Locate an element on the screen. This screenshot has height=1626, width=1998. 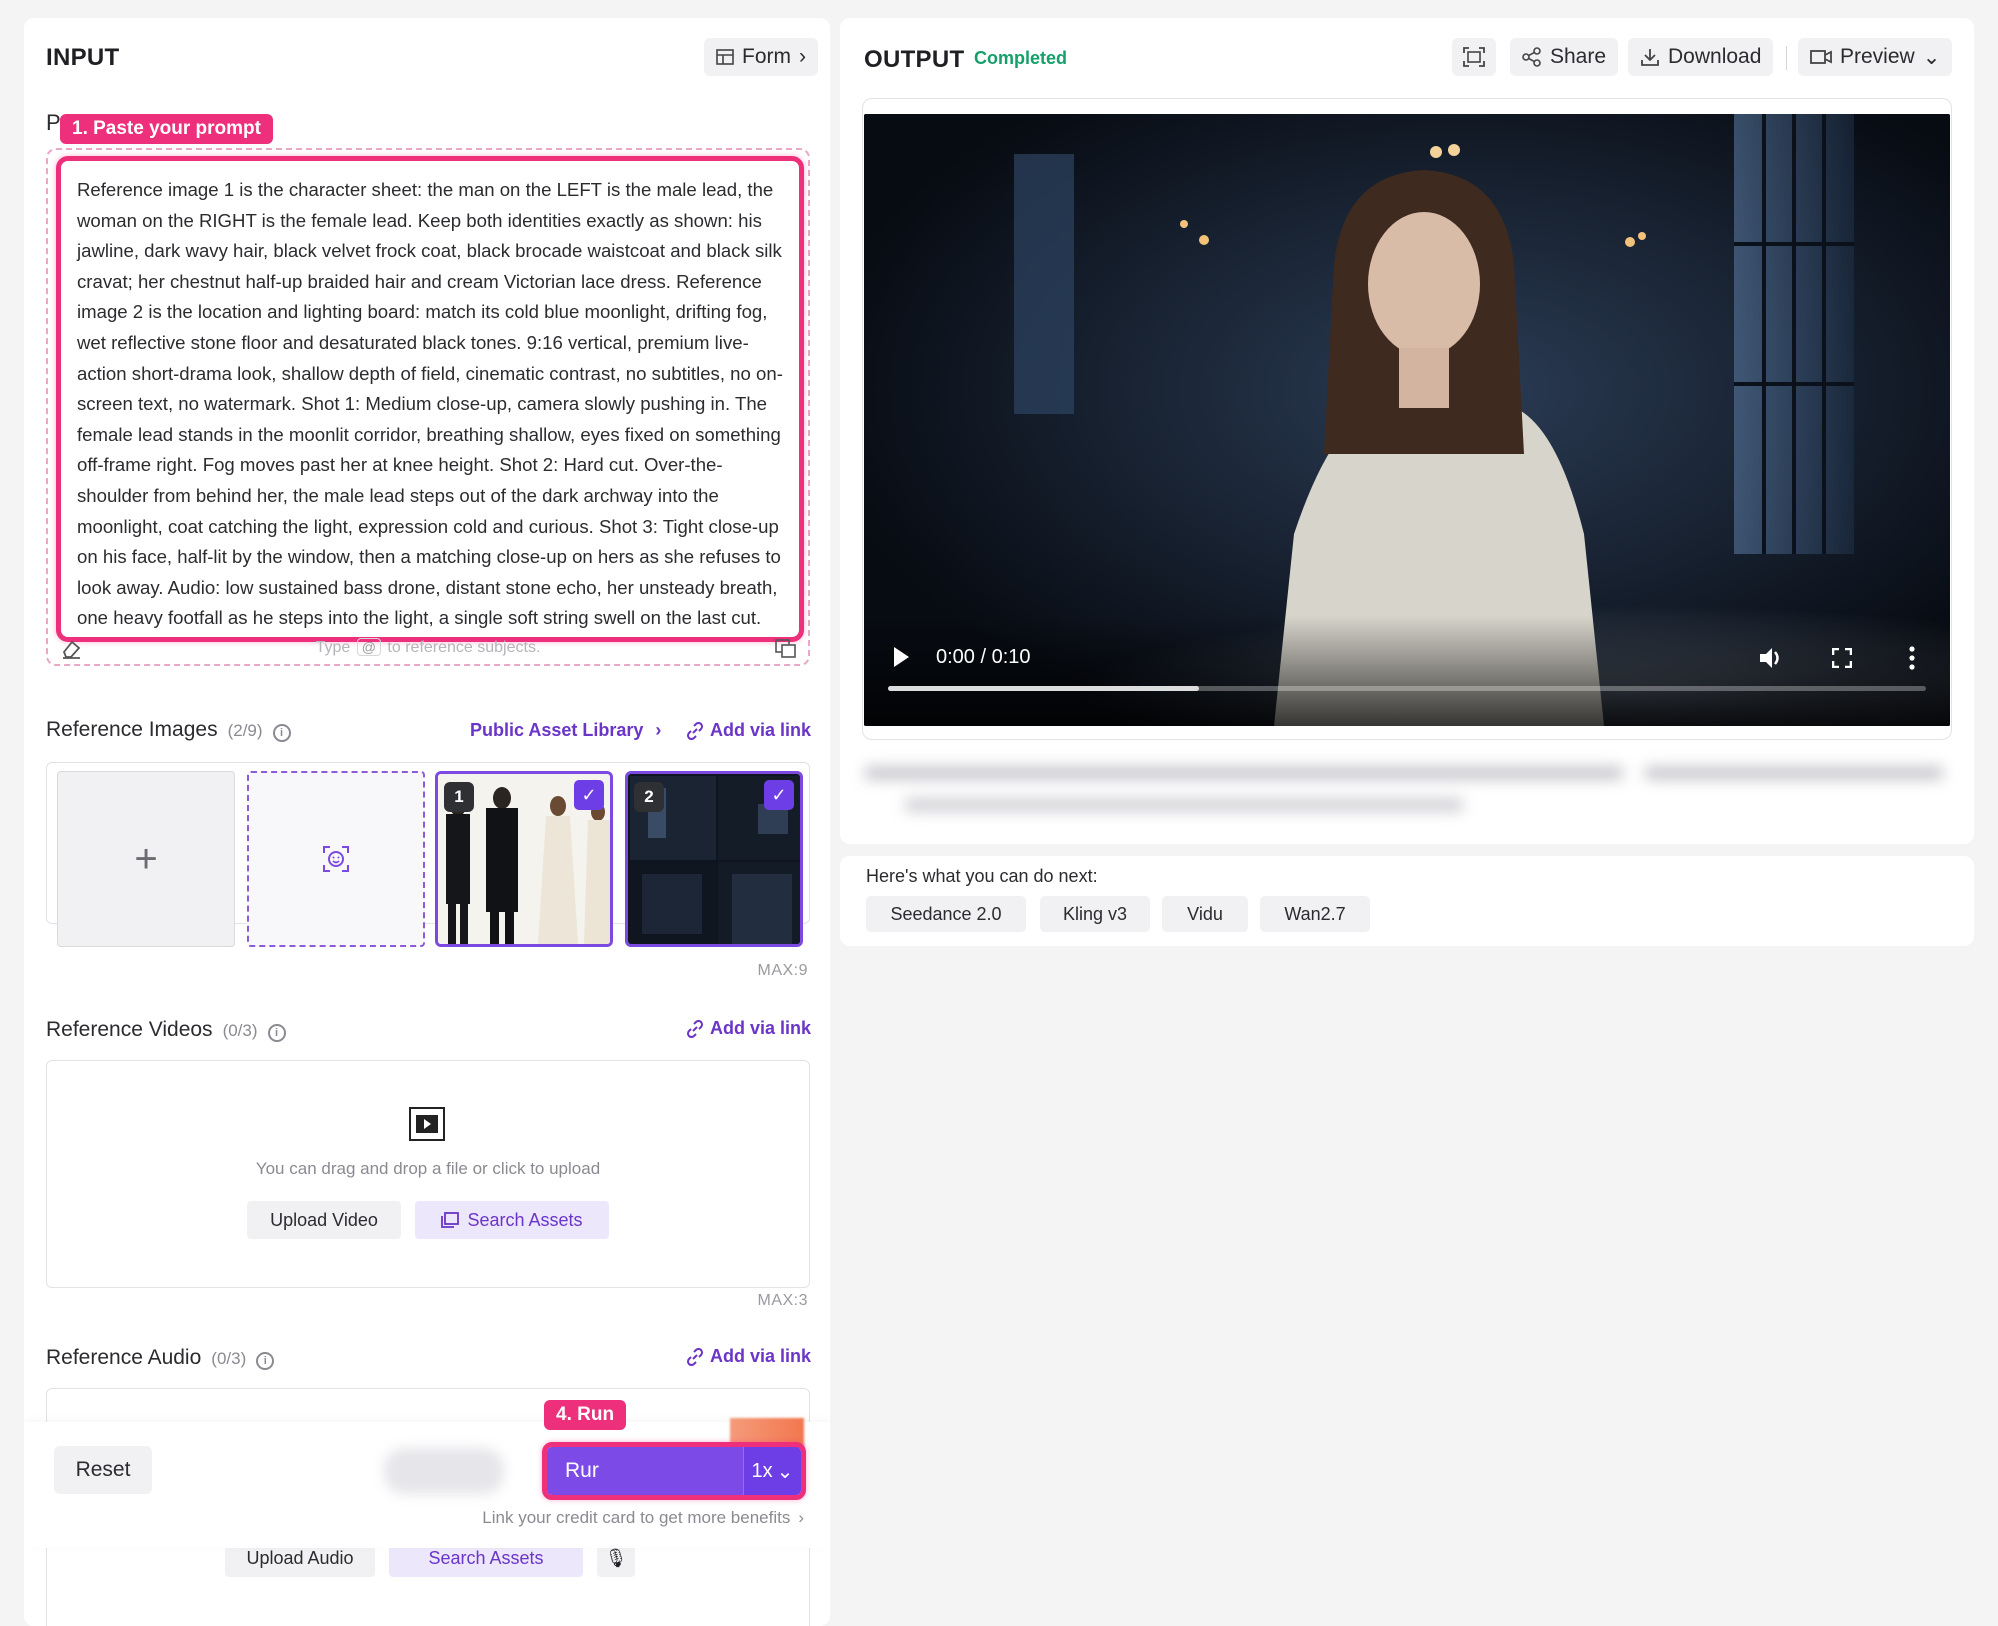
model-chip-vidu: Vidu is located at coordinates (1205, 914).